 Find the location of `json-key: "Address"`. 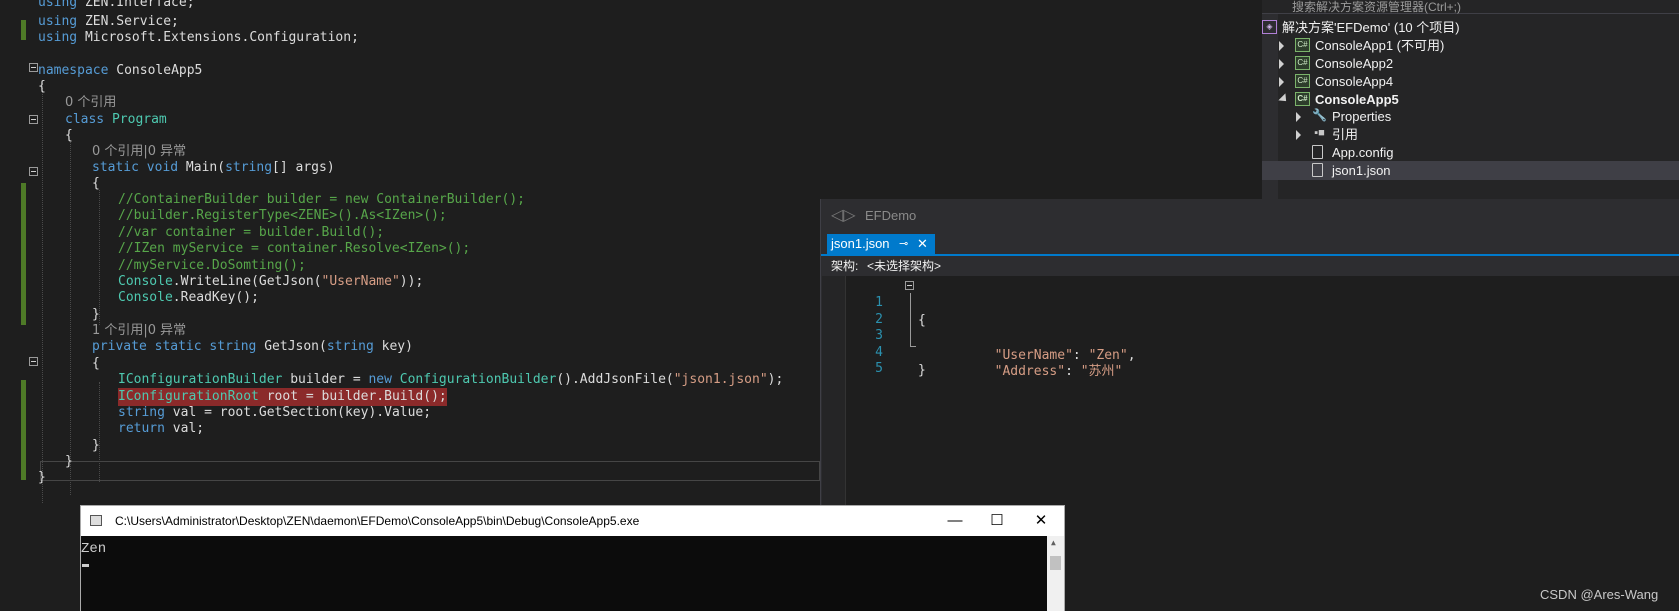

json-key: "Address" is located at coordinates (1030, 371).